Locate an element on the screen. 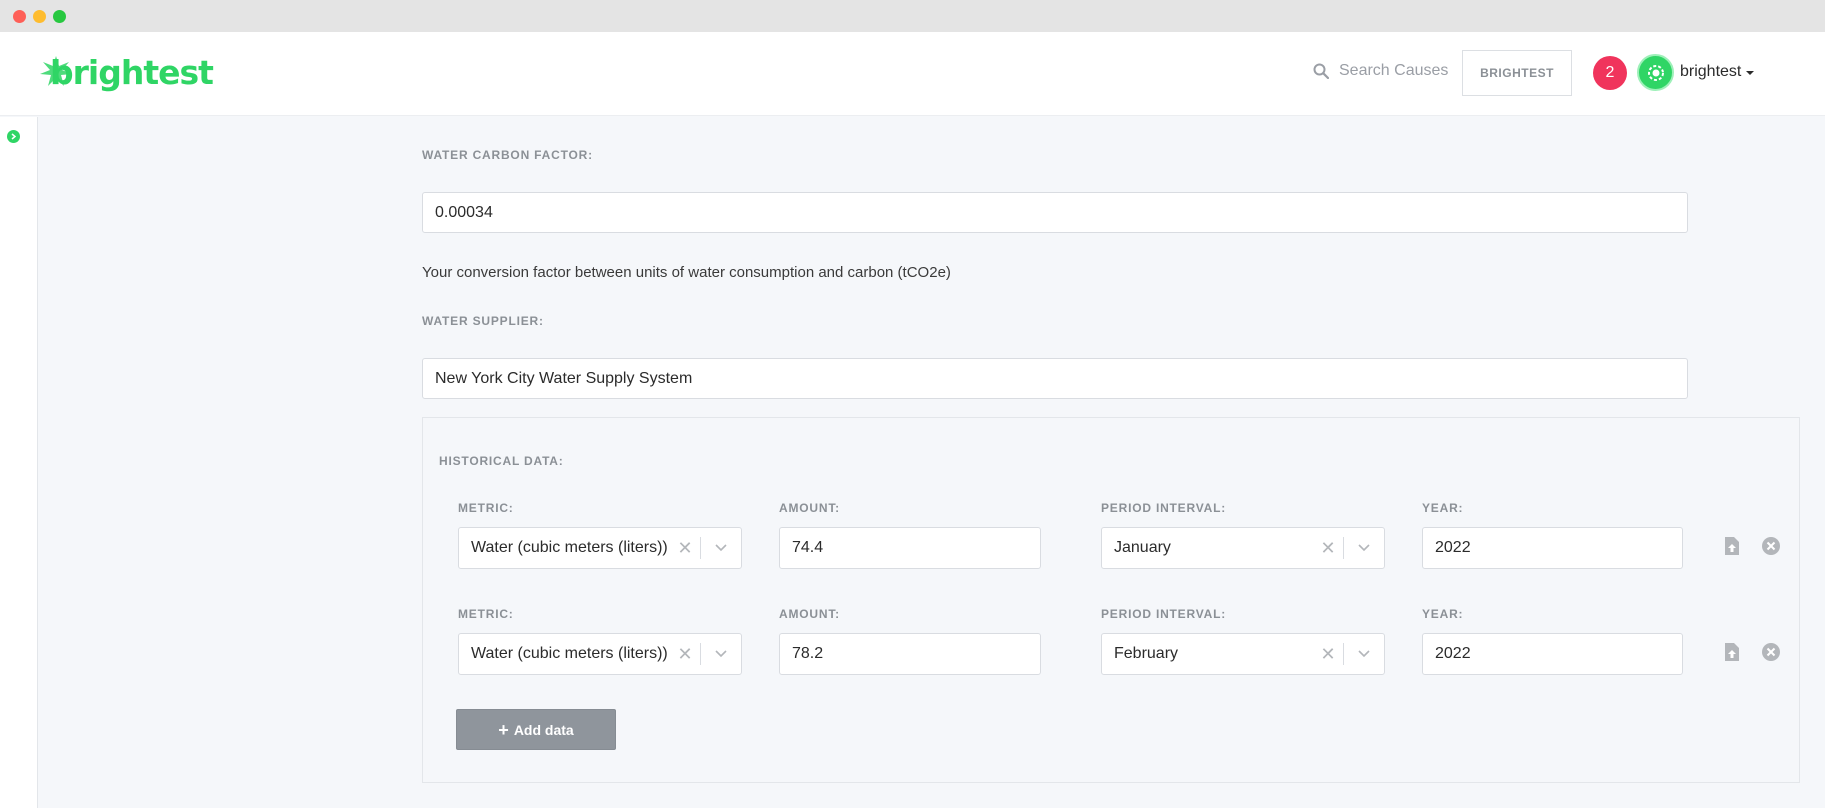 The width and height of the screenshot is (1825, 808). search-causes: Search Causes is located at coordinates (1380, 71).